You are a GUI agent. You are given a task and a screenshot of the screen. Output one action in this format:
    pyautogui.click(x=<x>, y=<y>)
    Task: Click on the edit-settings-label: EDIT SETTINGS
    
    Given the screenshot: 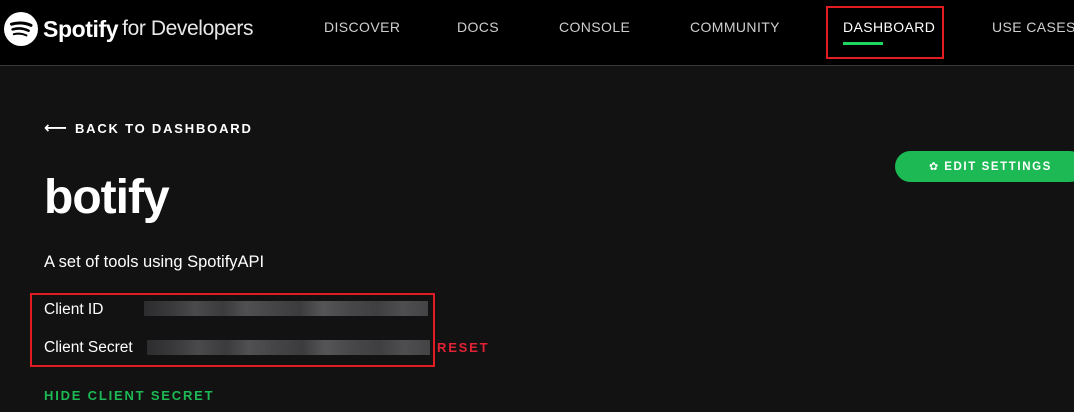 What is the action you would take?
    pyautogui.click(x=998, y=166)
    